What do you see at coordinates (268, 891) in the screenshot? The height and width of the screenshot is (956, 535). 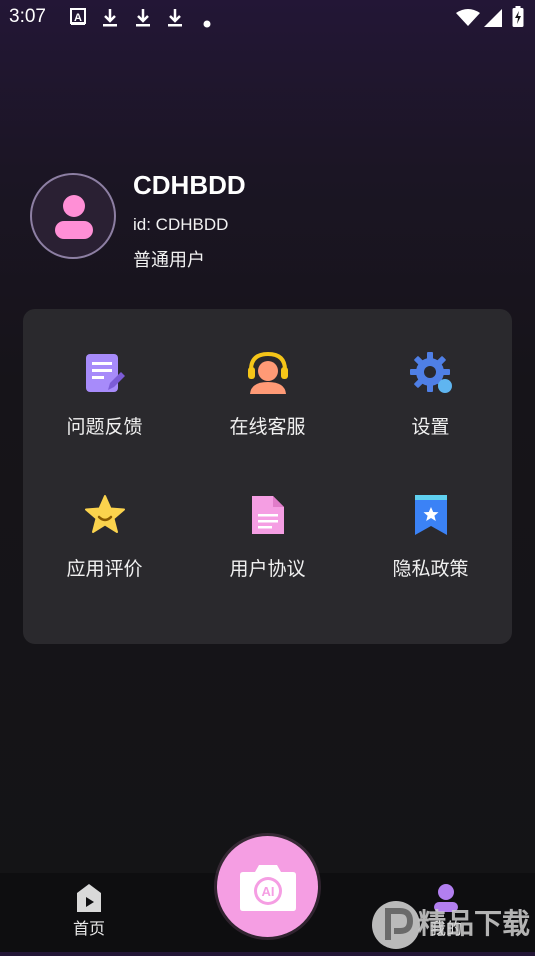 I see `camera-ai-text: AI` at bounding box center [268, 891].